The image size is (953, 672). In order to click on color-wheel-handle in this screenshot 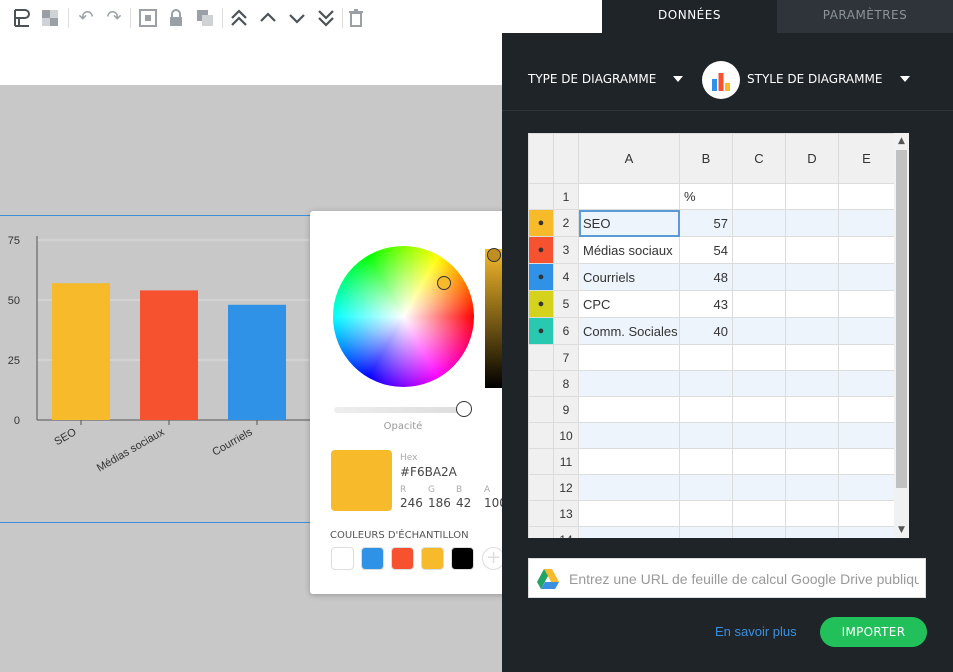, I will do `click(444, 283)`.